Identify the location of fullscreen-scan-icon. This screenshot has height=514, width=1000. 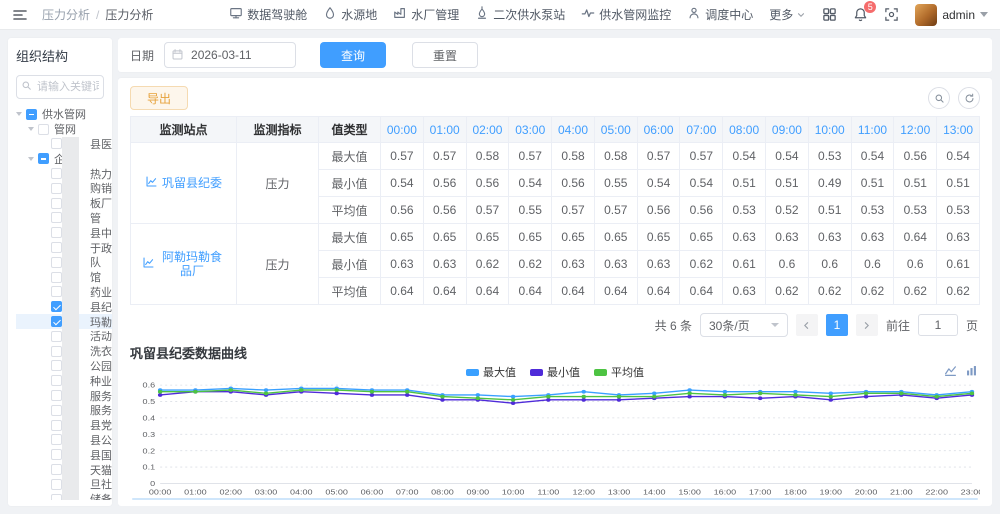
(891, 14).